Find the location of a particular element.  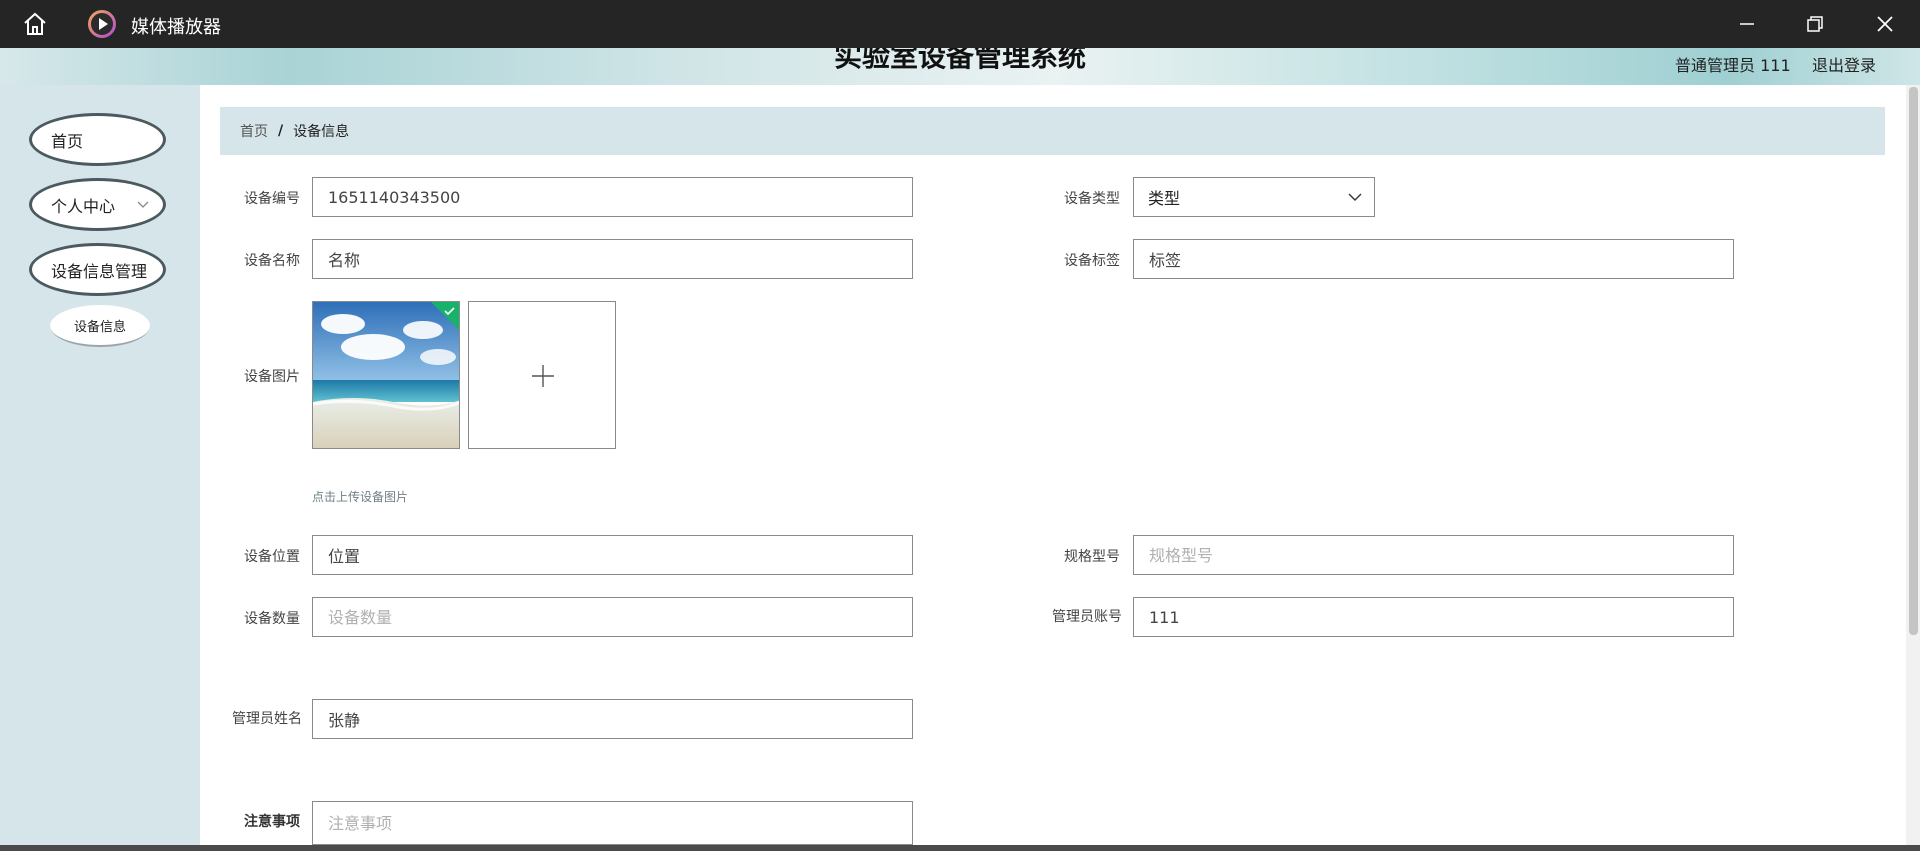

app-title: 媒体播放器 is located at coordinates (176, 27).